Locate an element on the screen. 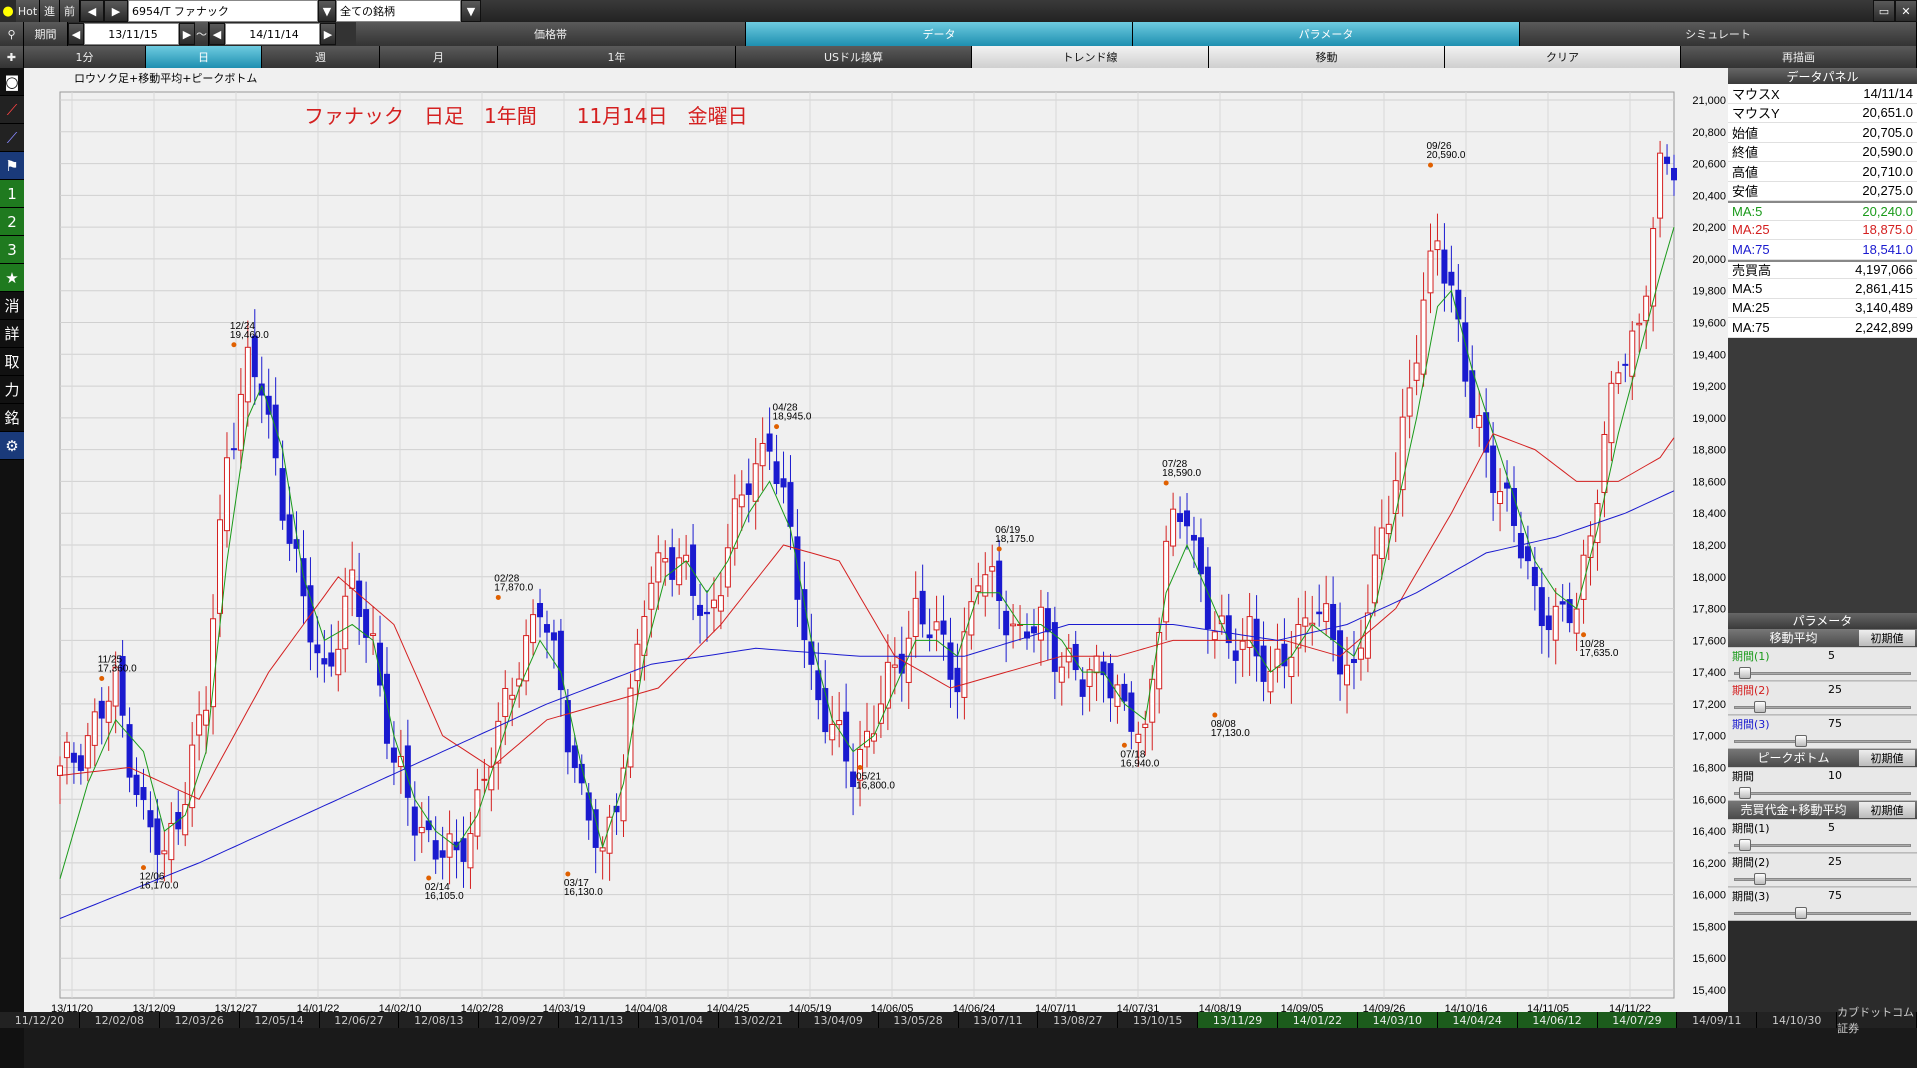 This screenshot has height=1068, width=1917. y-tick-label: 17,200 is located at coordinates (1709, 705).